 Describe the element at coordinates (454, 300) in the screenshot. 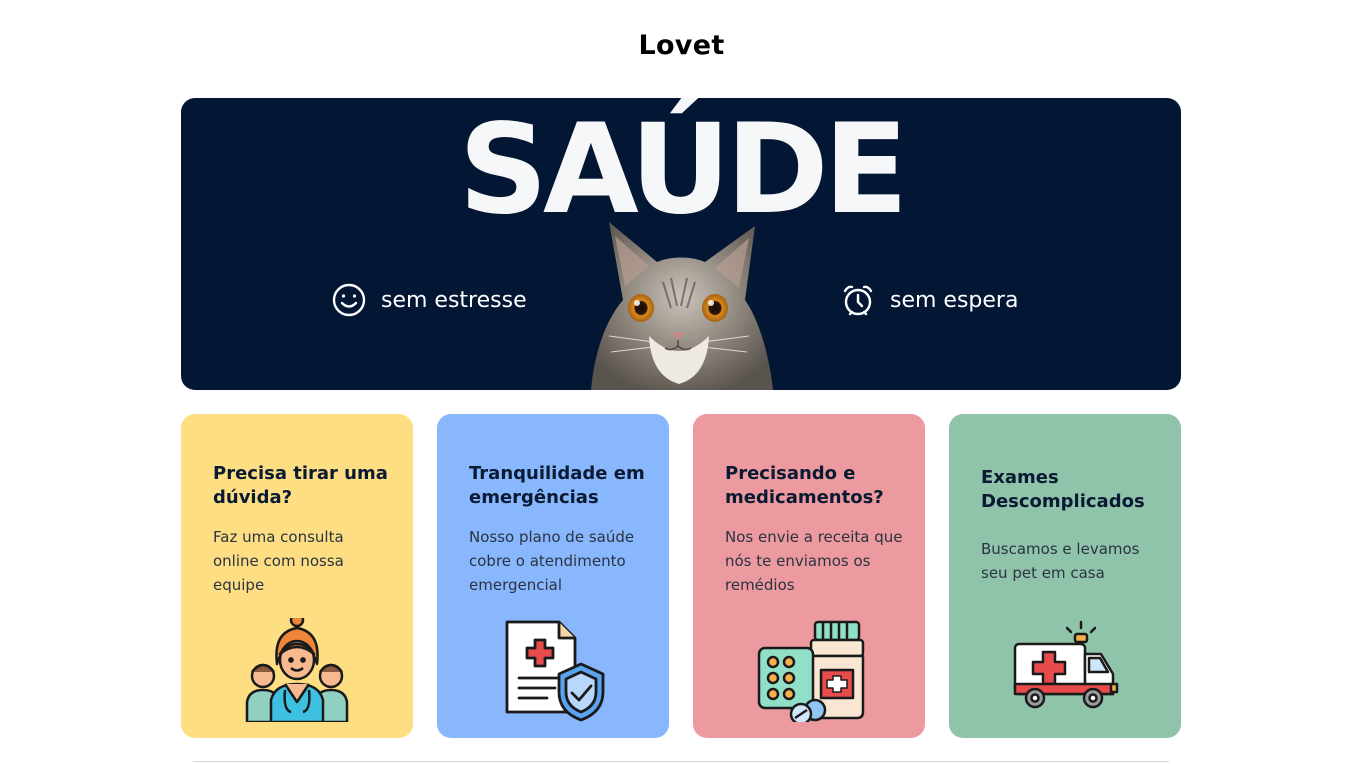

I see `feature-label: sem estresse` at that location.